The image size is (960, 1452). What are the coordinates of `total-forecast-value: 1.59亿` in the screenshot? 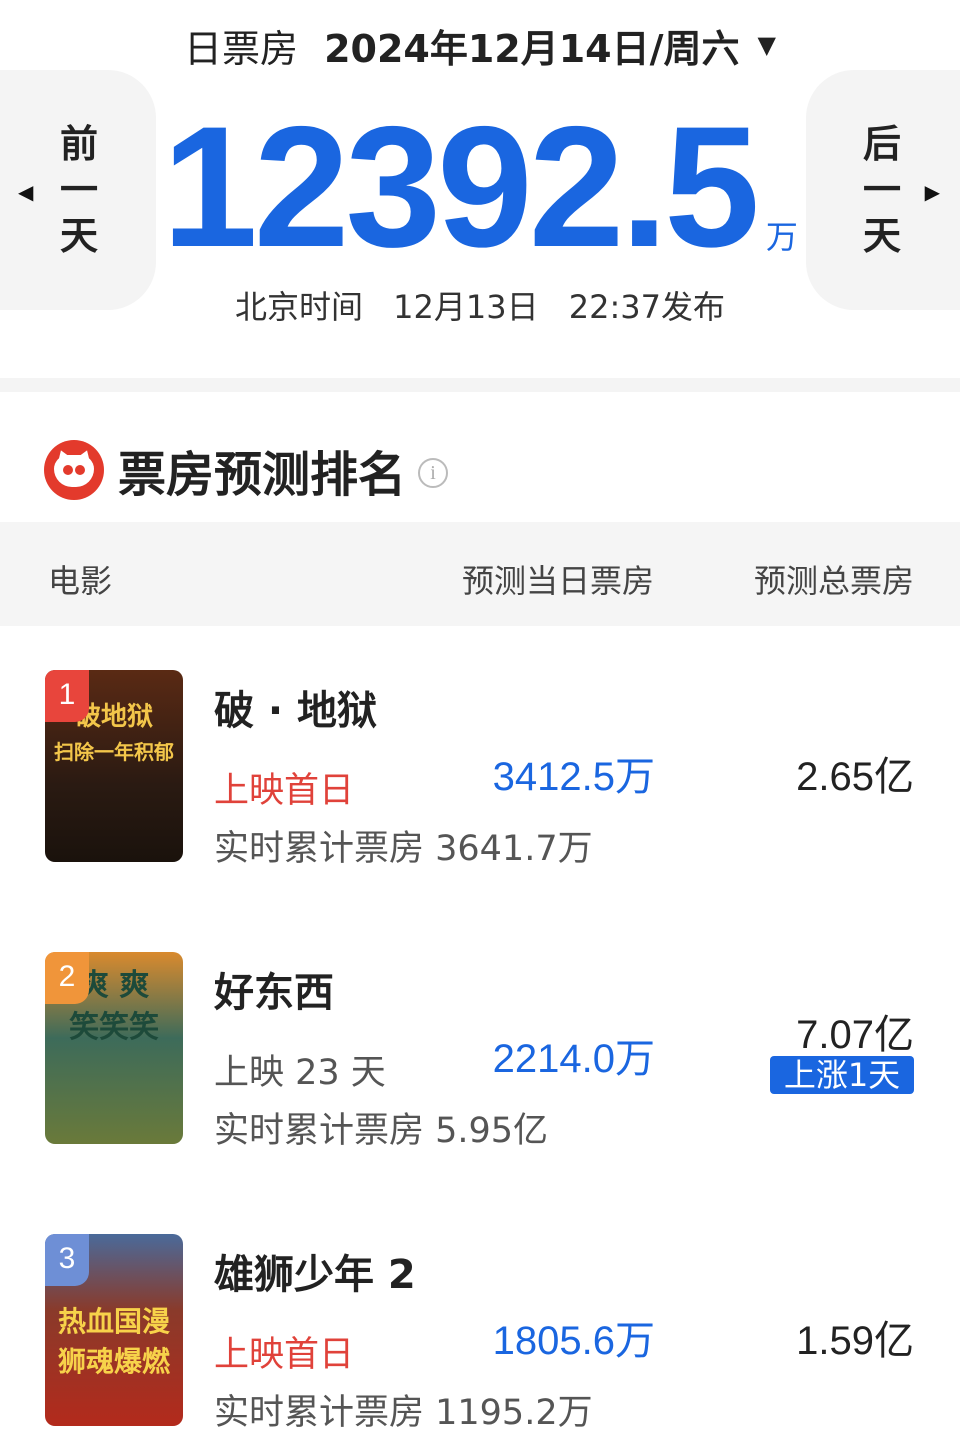 It's located at (855, 1341).